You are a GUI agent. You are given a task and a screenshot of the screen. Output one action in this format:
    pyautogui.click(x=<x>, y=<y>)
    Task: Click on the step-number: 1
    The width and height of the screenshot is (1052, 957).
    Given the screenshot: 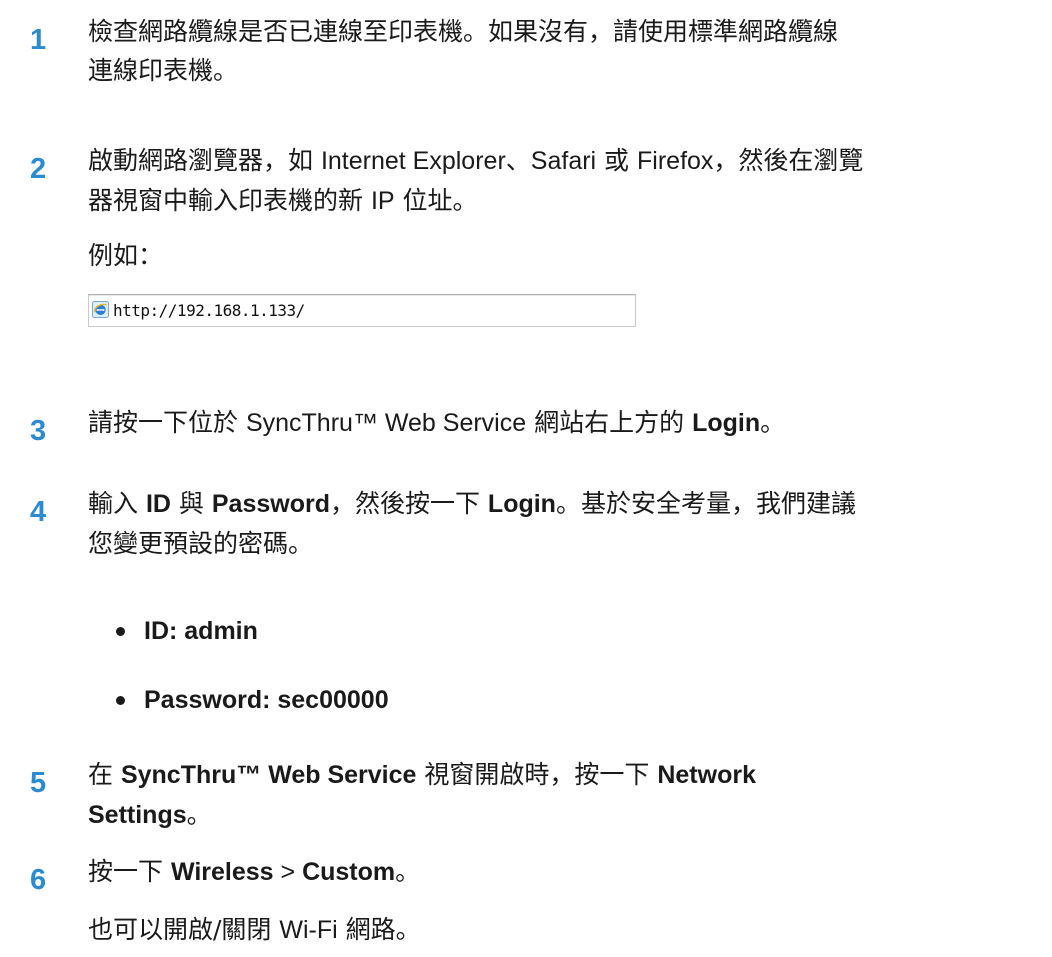 What is the action you would take?
    pyautogui.click(x=38, y=40)
    